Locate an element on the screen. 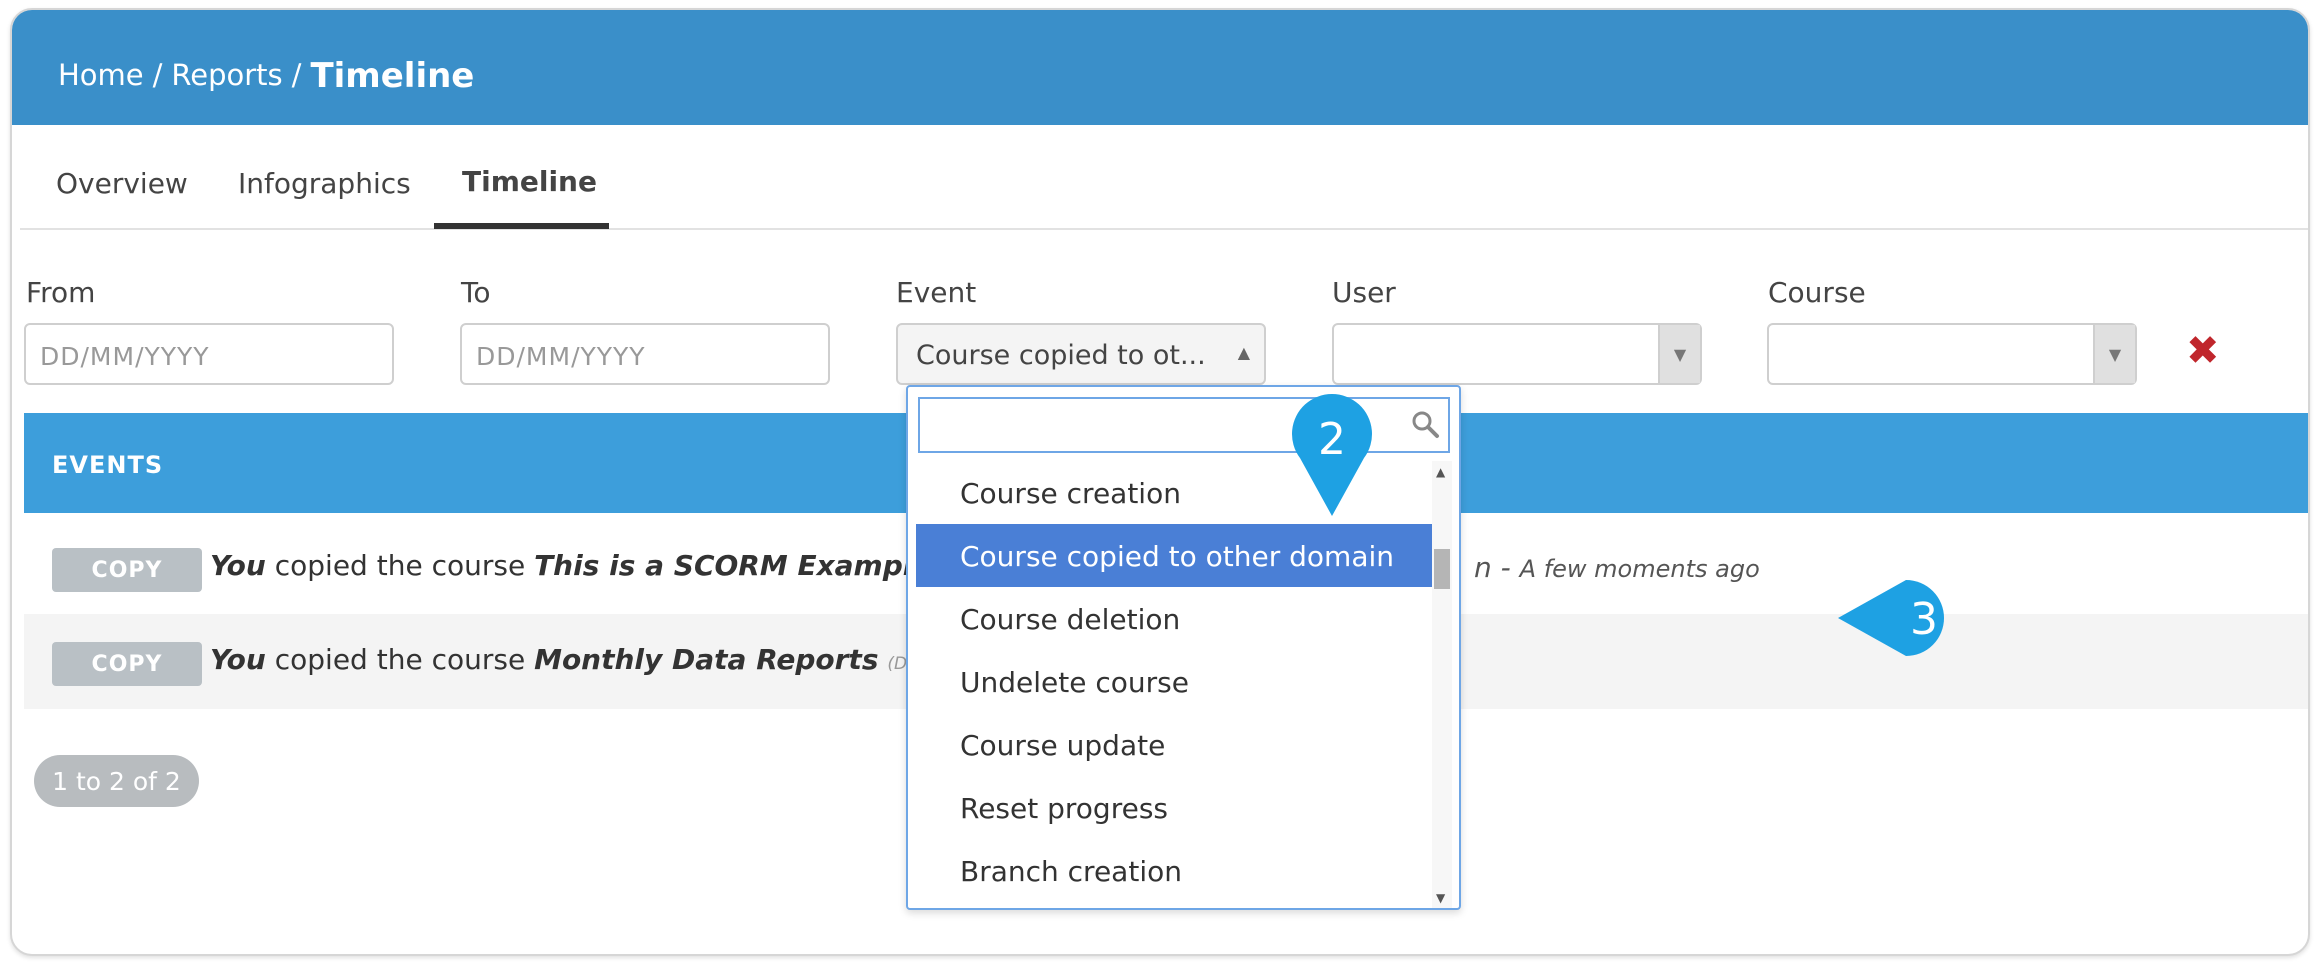 This screenshot has height=966, width=2320. course-select: ▼ is located at coordinates (1952, 354).